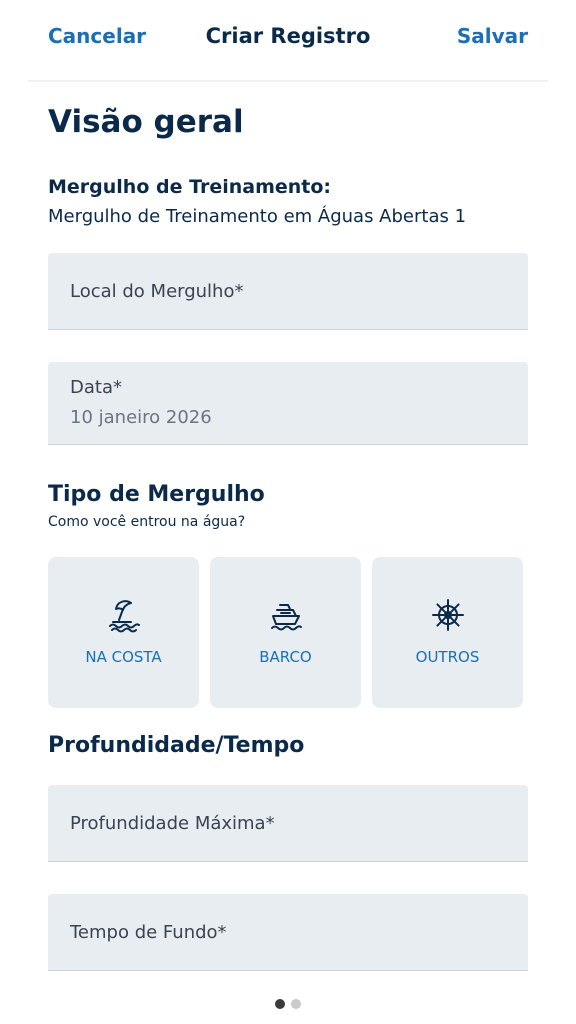  I want to click on dive-site-label: Local do Mergulho*, so click(157, 291).